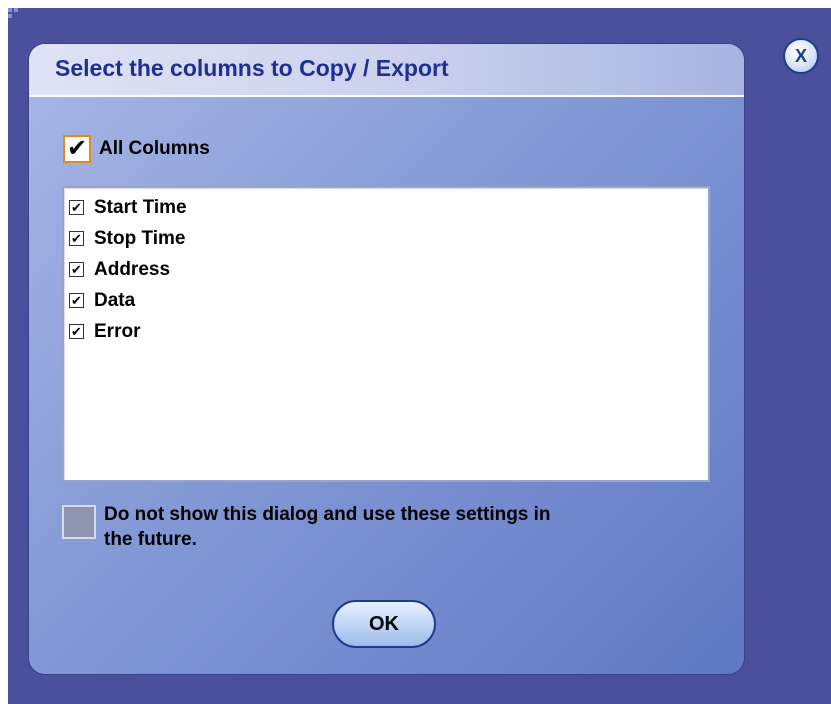 The width and height of the screenshot is (831, 704). I want to click on column-item-stop-time: ✔ Stop Time, so click(386, 238).